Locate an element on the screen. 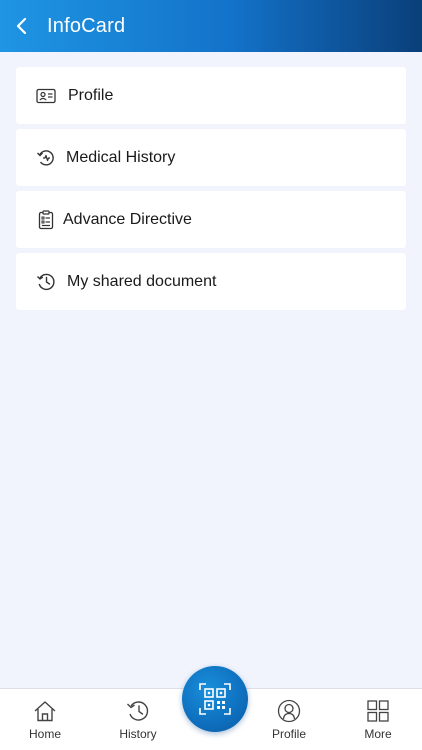  menu-item-profile: Profile is located at coordinates (211, 95).